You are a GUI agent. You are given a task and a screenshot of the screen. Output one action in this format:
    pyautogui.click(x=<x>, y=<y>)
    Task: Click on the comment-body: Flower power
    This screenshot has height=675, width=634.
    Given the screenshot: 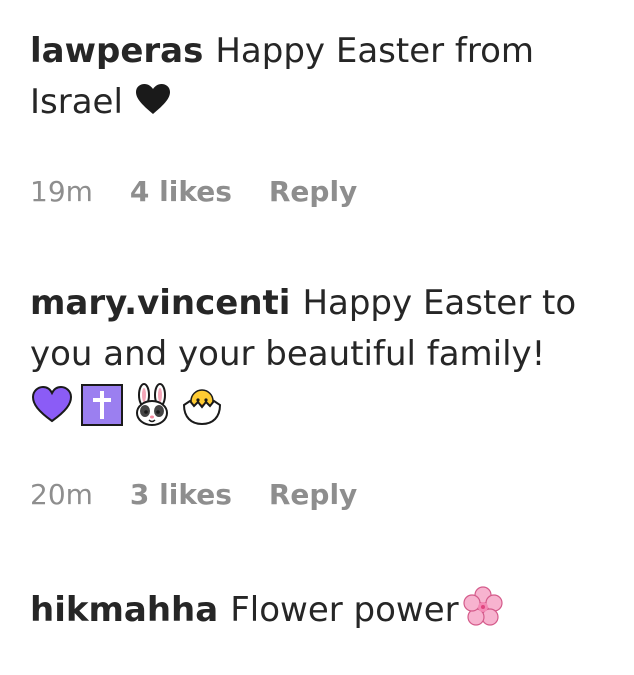 What is the action you would take?
    pyautogui.click(x=344, y=610)
    